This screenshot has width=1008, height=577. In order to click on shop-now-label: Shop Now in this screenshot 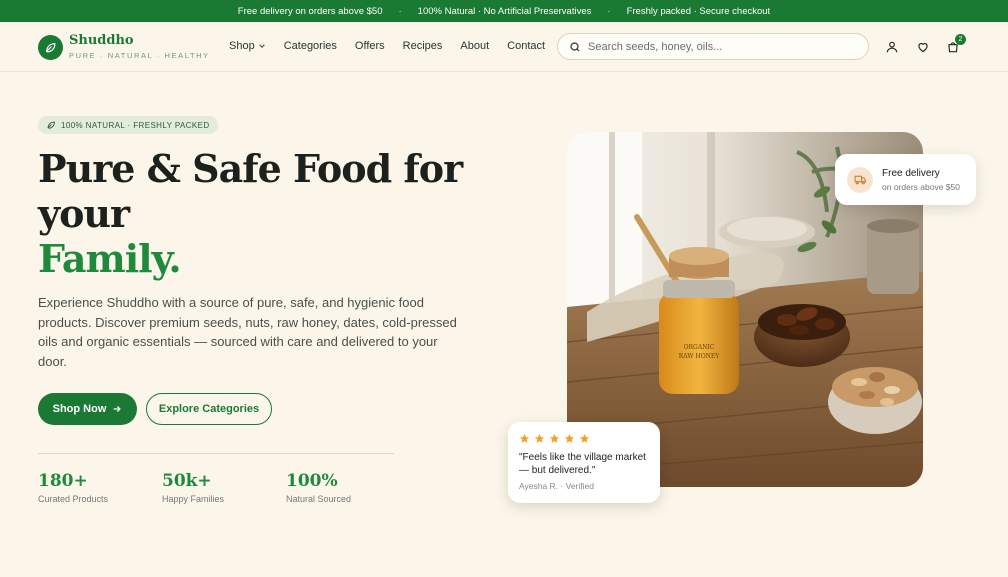, I will do `click(79, 409)`.